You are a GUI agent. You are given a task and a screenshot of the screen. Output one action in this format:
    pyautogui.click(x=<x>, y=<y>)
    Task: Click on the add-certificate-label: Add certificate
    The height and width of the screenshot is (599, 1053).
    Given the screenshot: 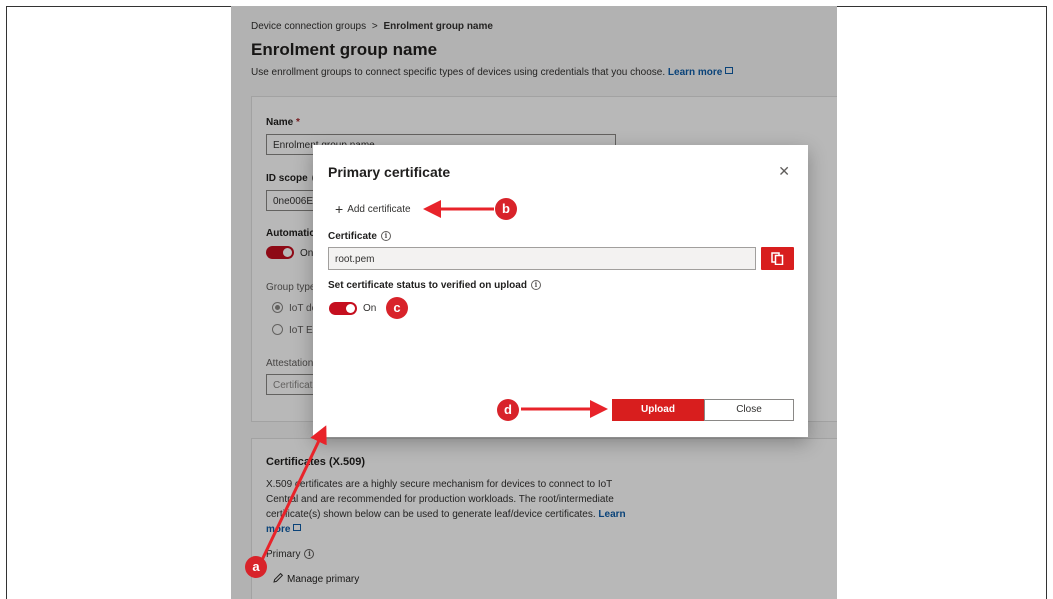 What is the action you would take?
    pyautogui.click(x=379, y=209)
    